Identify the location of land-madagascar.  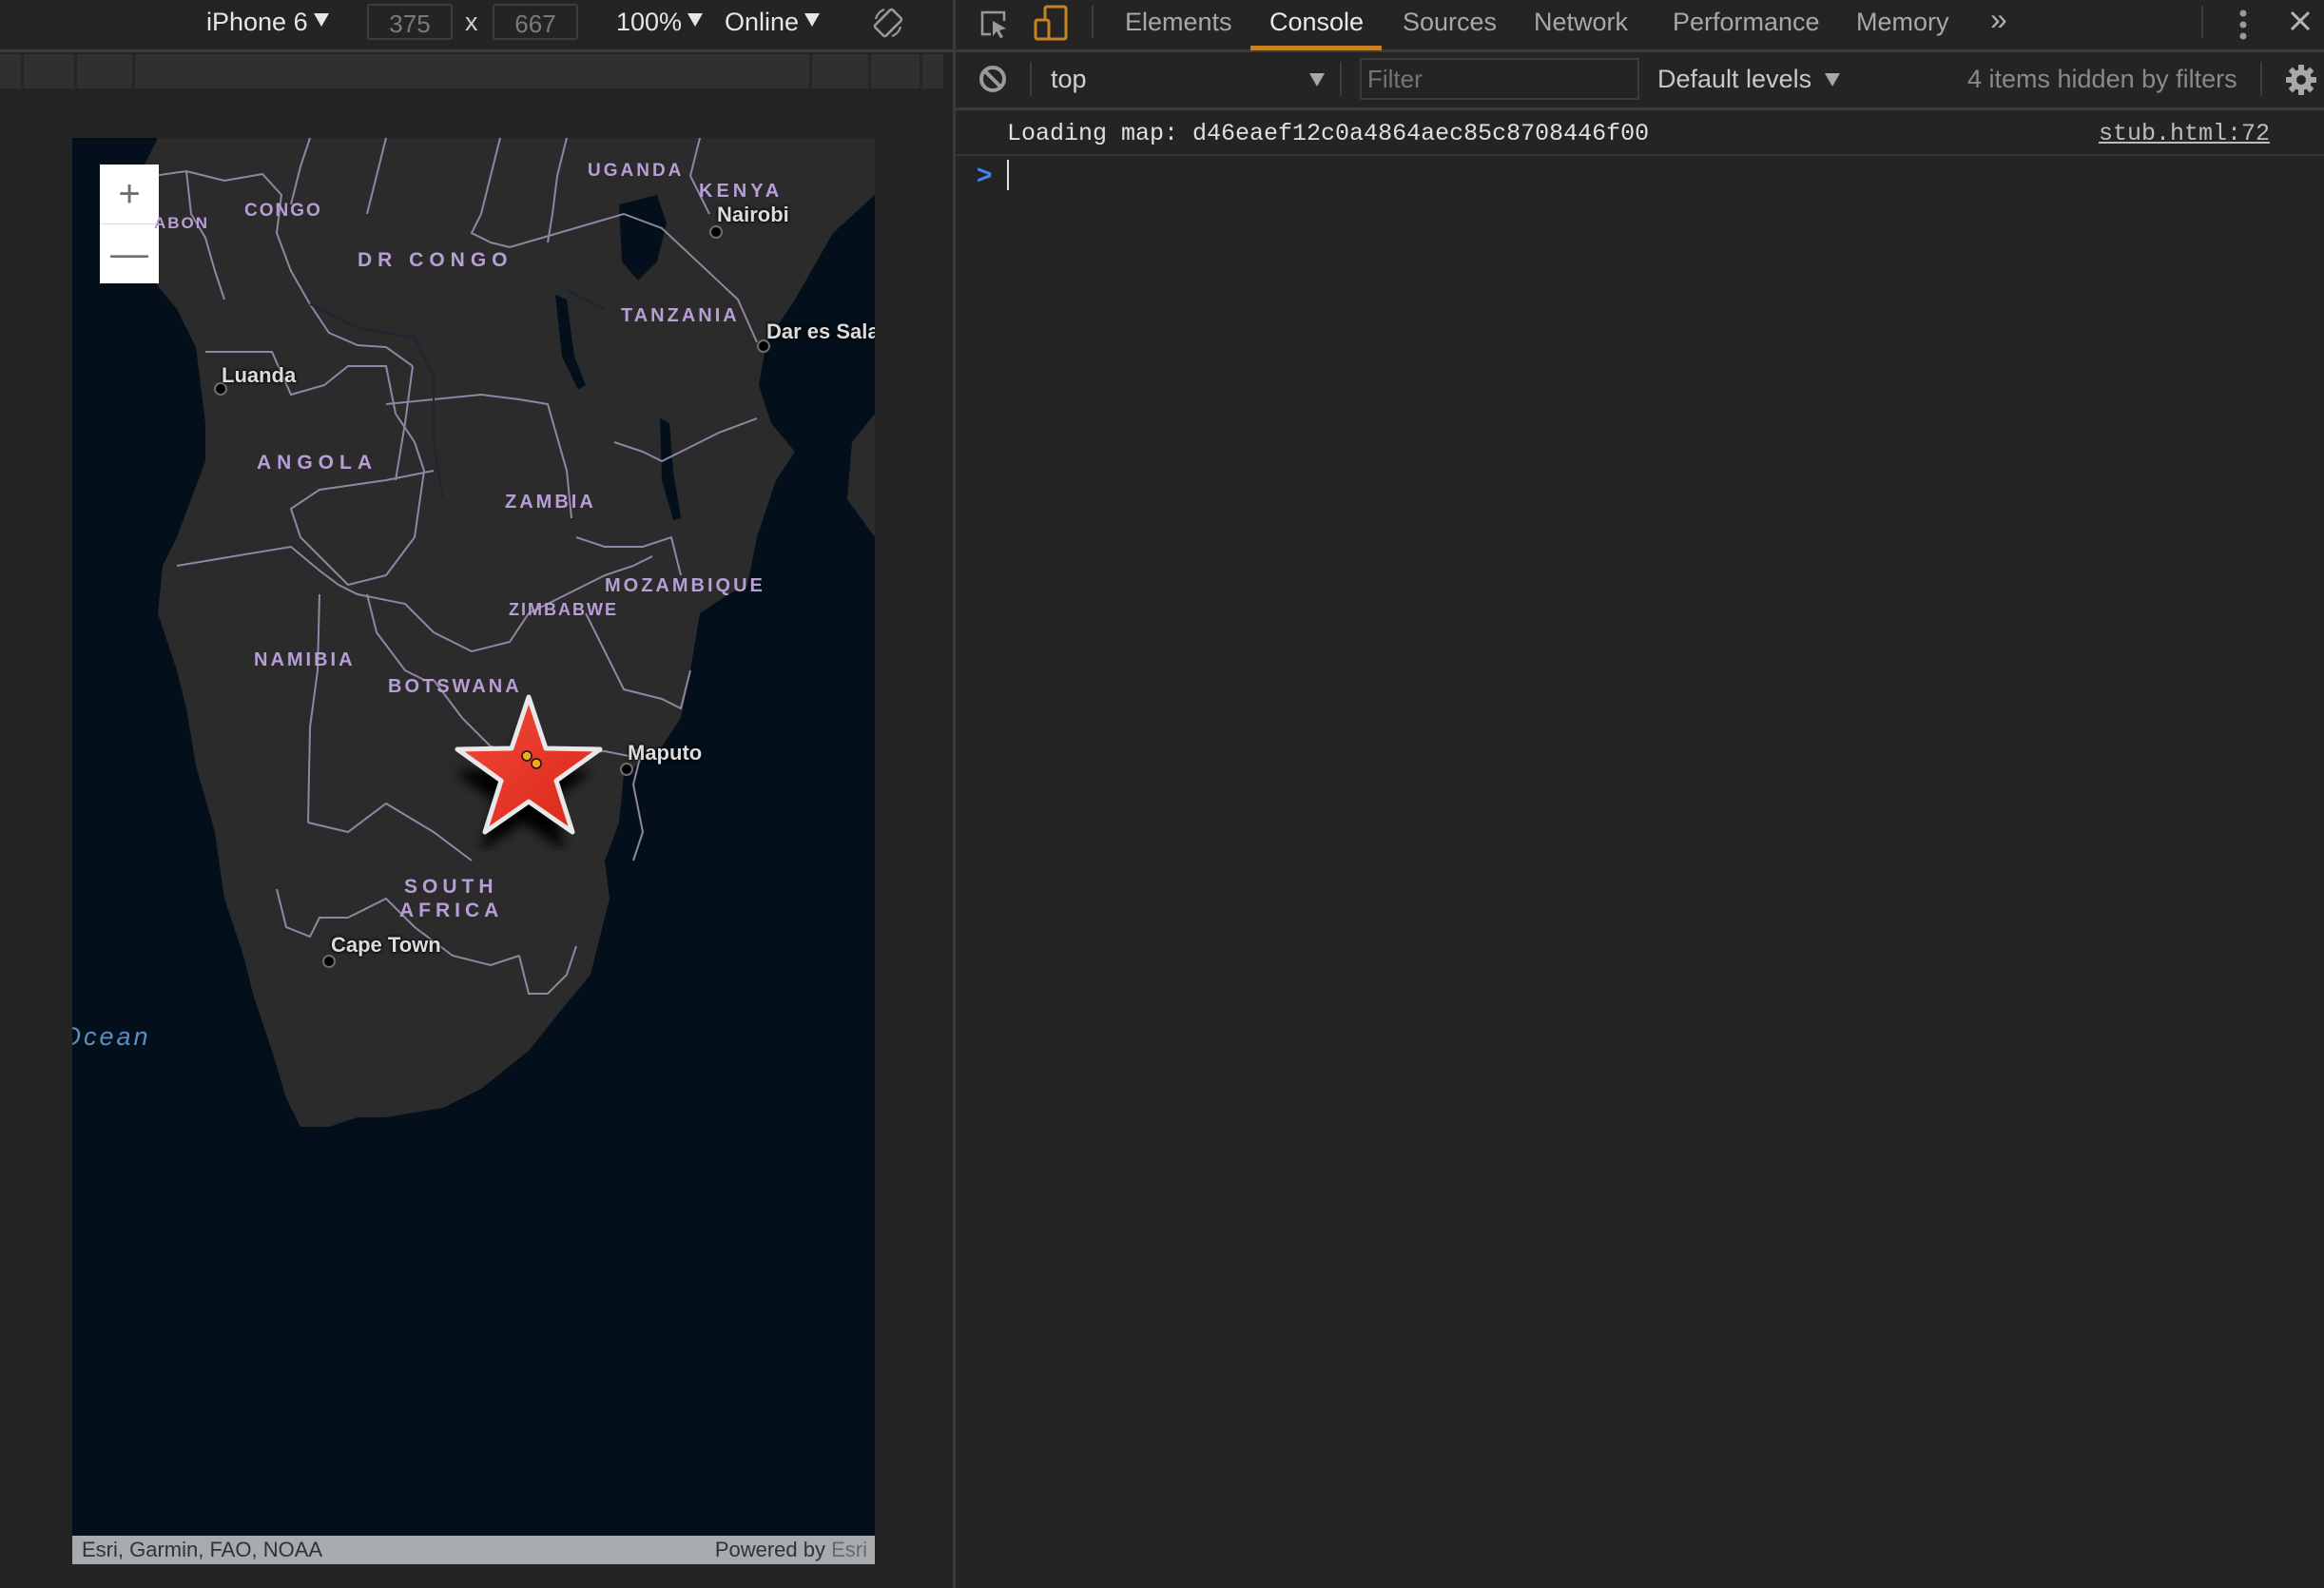
(861, 475).